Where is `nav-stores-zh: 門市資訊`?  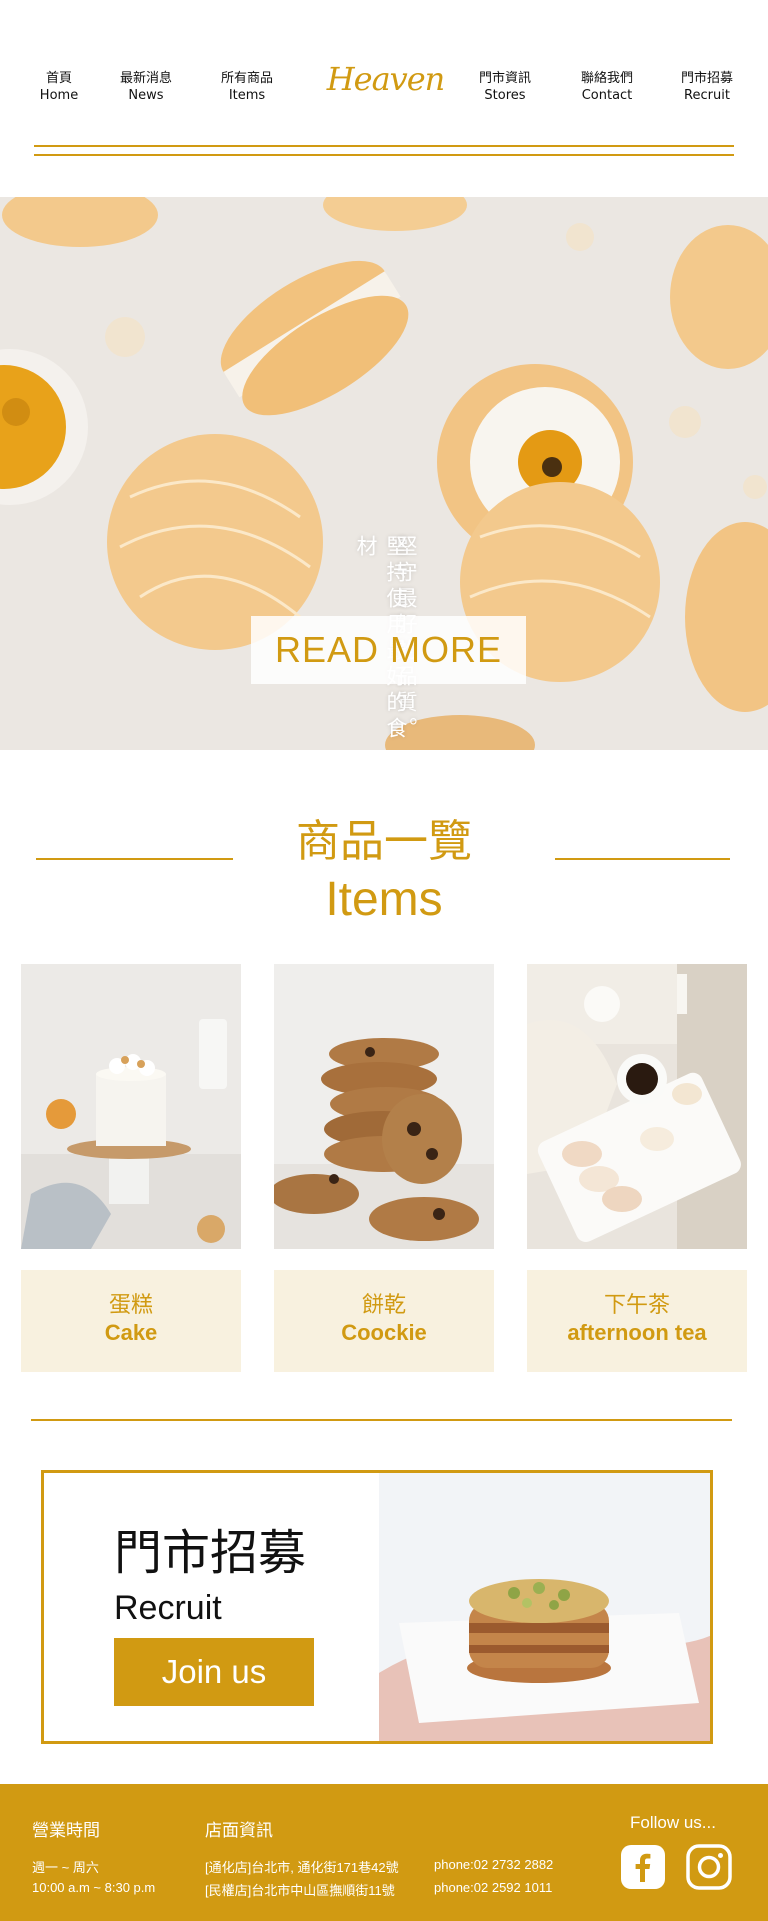
nav-stores-zh: 門市資訊 is located at coordinates (504, 78).